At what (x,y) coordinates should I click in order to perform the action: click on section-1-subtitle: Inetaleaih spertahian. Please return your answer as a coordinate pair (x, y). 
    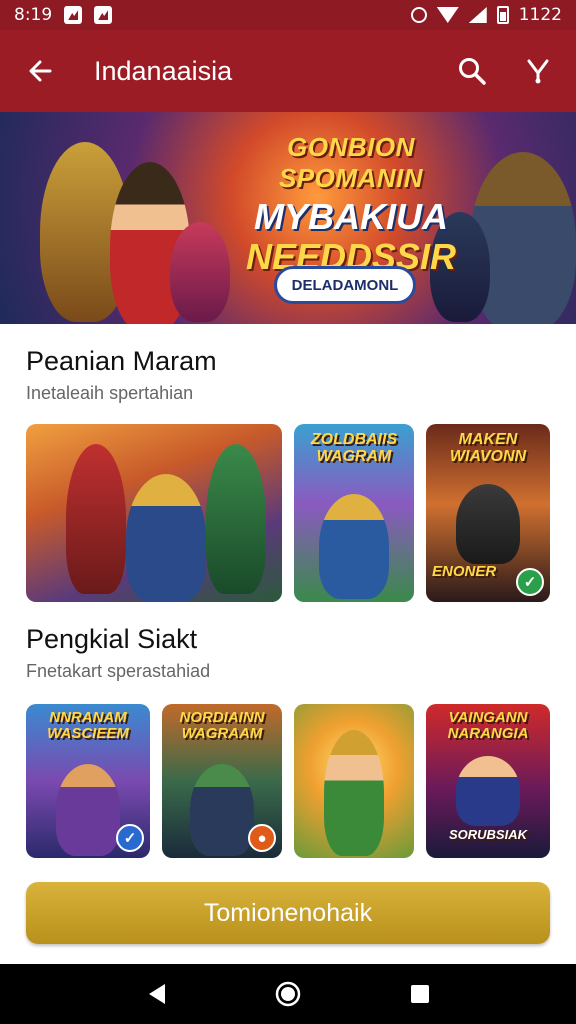
    Looking at the image, I should click on (110, 393).